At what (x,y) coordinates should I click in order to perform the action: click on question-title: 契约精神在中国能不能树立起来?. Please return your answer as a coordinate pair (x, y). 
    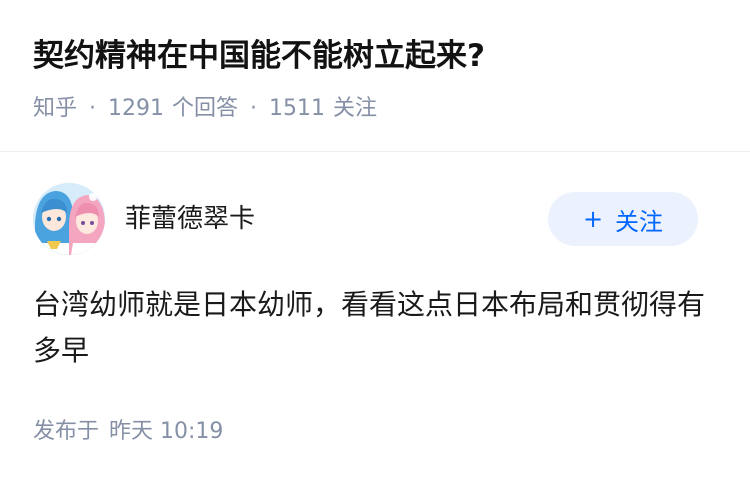
    Looking at the image, I should click on (259, 56).